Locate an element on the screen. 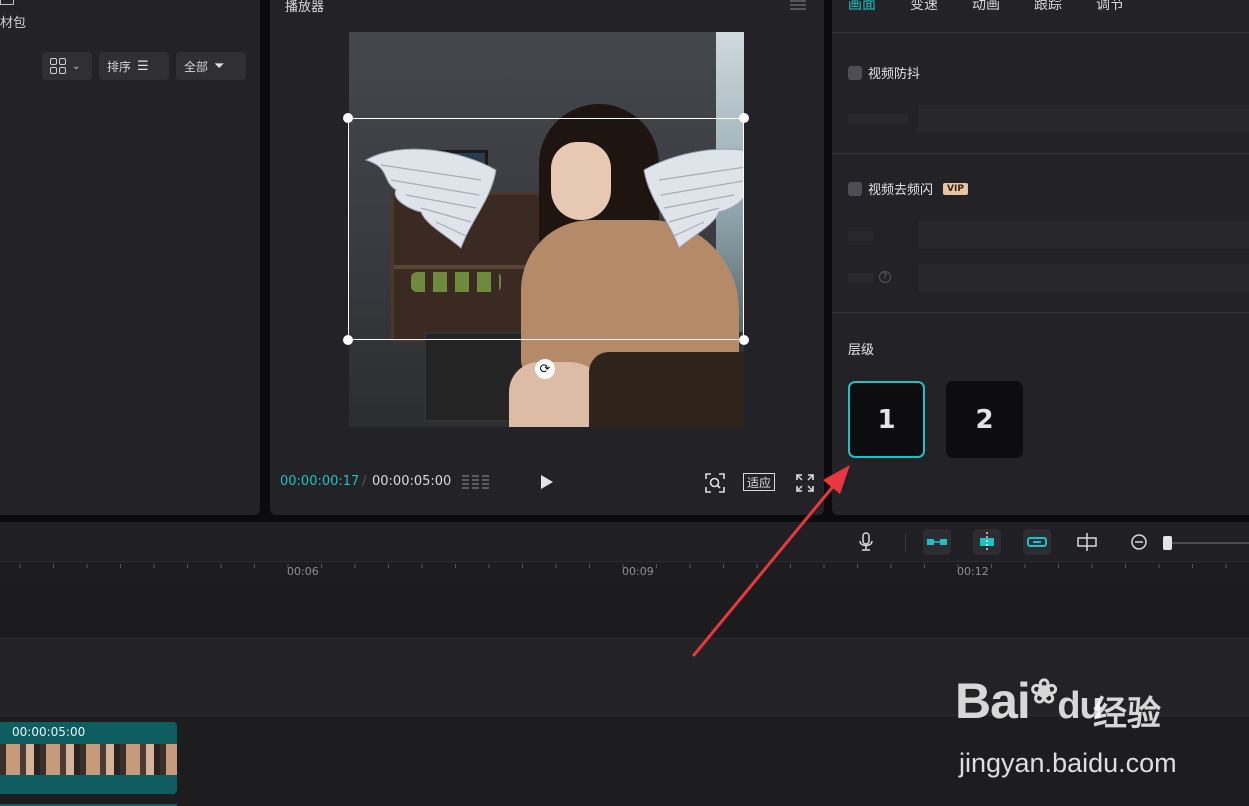  time-ruler: 00:06 00:09 00:12 is located at coordinates (624, 573).